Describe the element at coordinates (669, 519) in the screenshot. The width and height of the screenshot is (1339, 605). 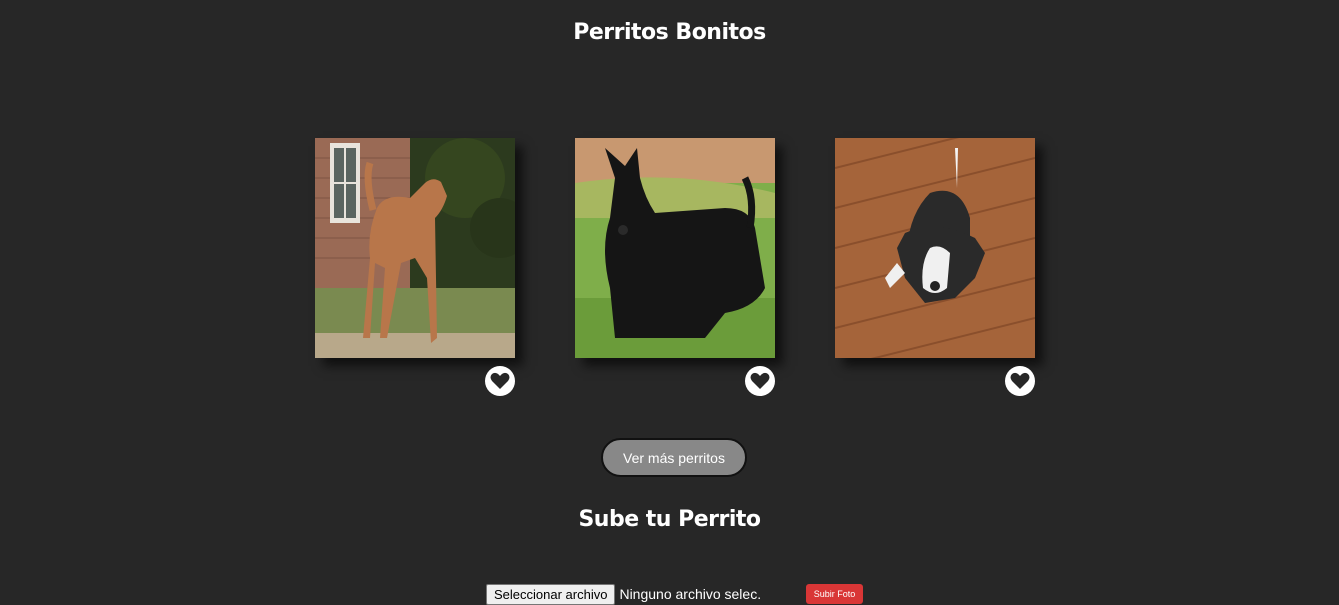
I see `upload-title: Sube tu Perrito` at that location.